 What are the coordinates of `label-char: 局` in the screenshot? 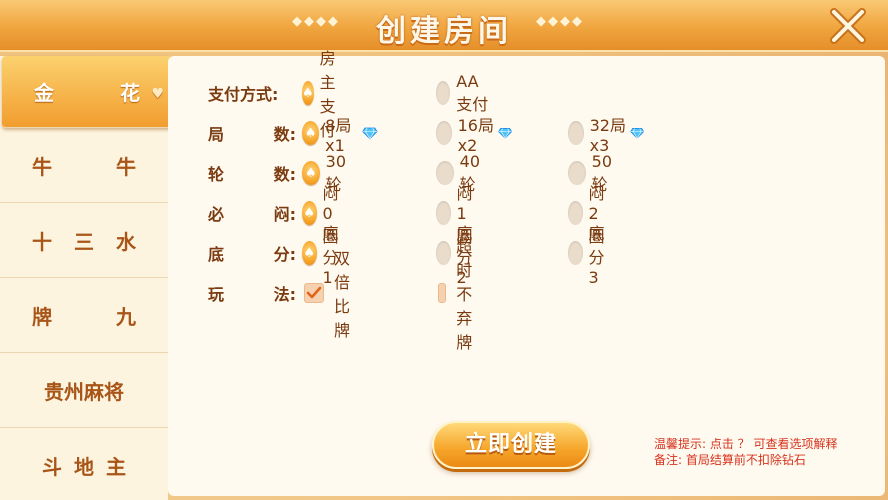 It's located at (216, 134).